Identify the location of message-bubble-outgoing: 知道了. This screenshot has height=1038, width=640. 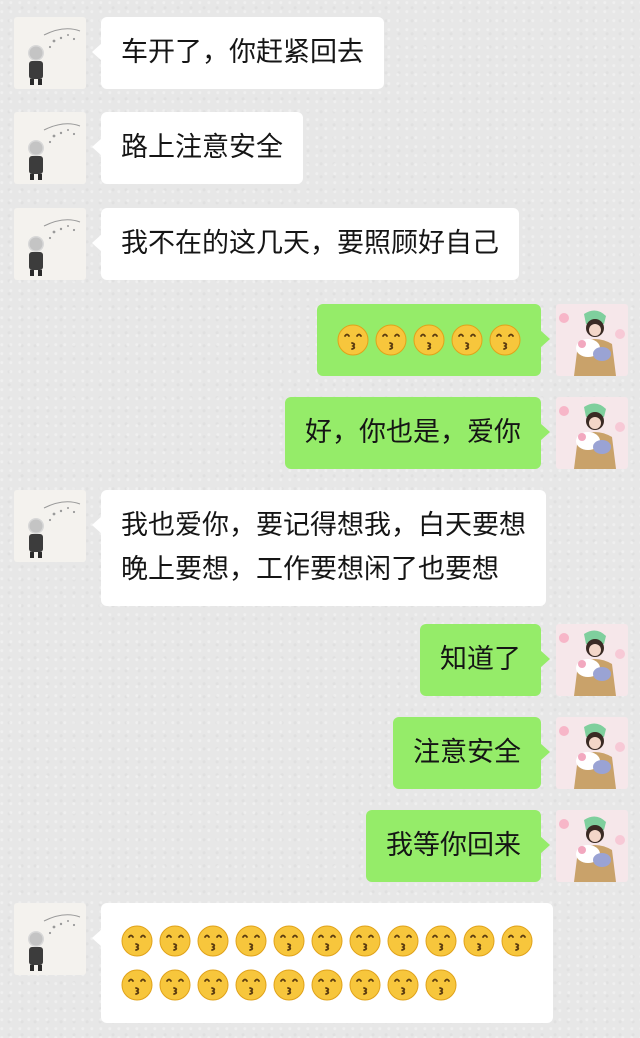
(485, 660).